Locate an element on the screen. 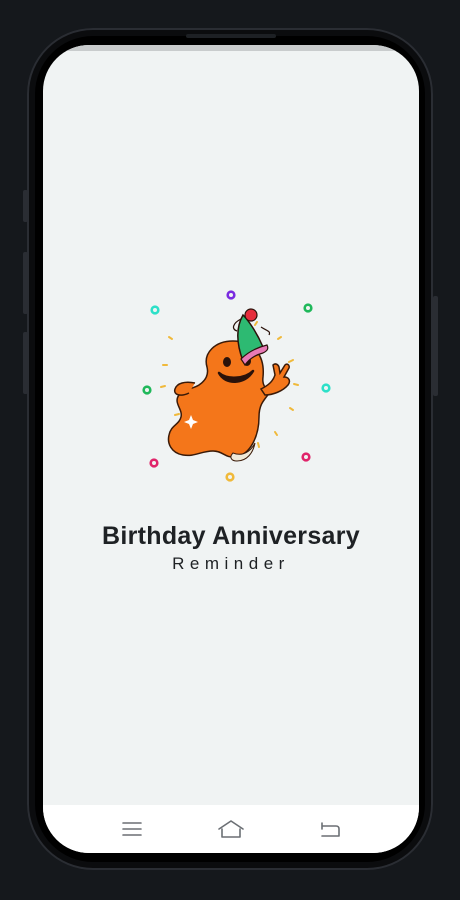  system-navigation-bar is located at coordinates (231, 829).